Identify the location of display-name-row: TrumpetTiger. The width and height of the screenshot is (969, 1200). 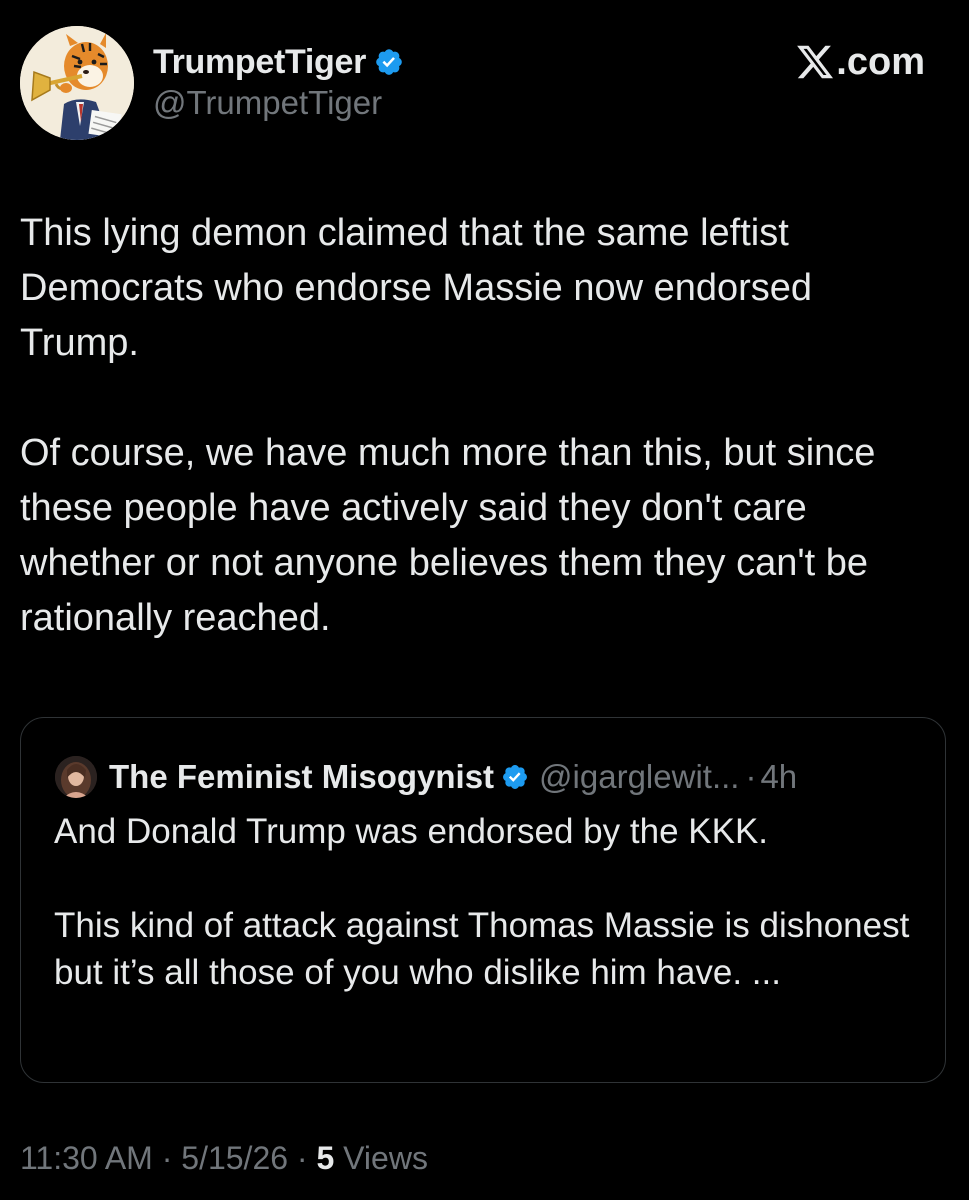
(278, 62).